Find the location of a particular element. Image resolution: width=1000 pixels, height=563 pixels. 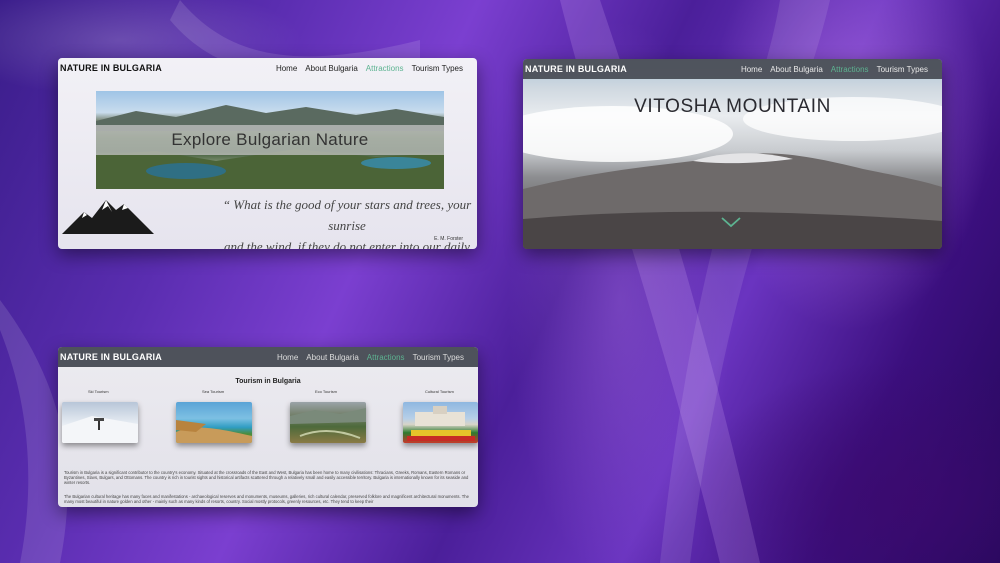

card-eco-tourism is located at coordinates (328, 422).